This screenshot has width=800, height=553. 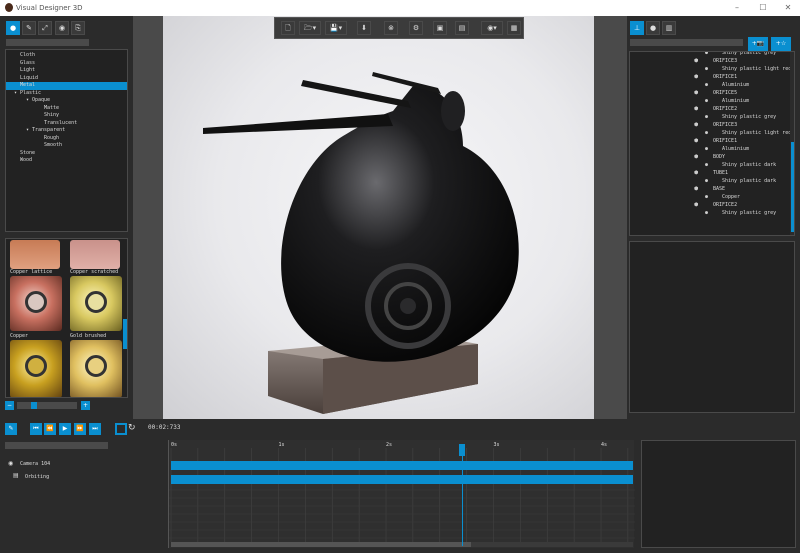 What do you see at coordinates (763, 8) in the screenshot?
I see `maximize-button: ☐` at bounding box center [763, 8].